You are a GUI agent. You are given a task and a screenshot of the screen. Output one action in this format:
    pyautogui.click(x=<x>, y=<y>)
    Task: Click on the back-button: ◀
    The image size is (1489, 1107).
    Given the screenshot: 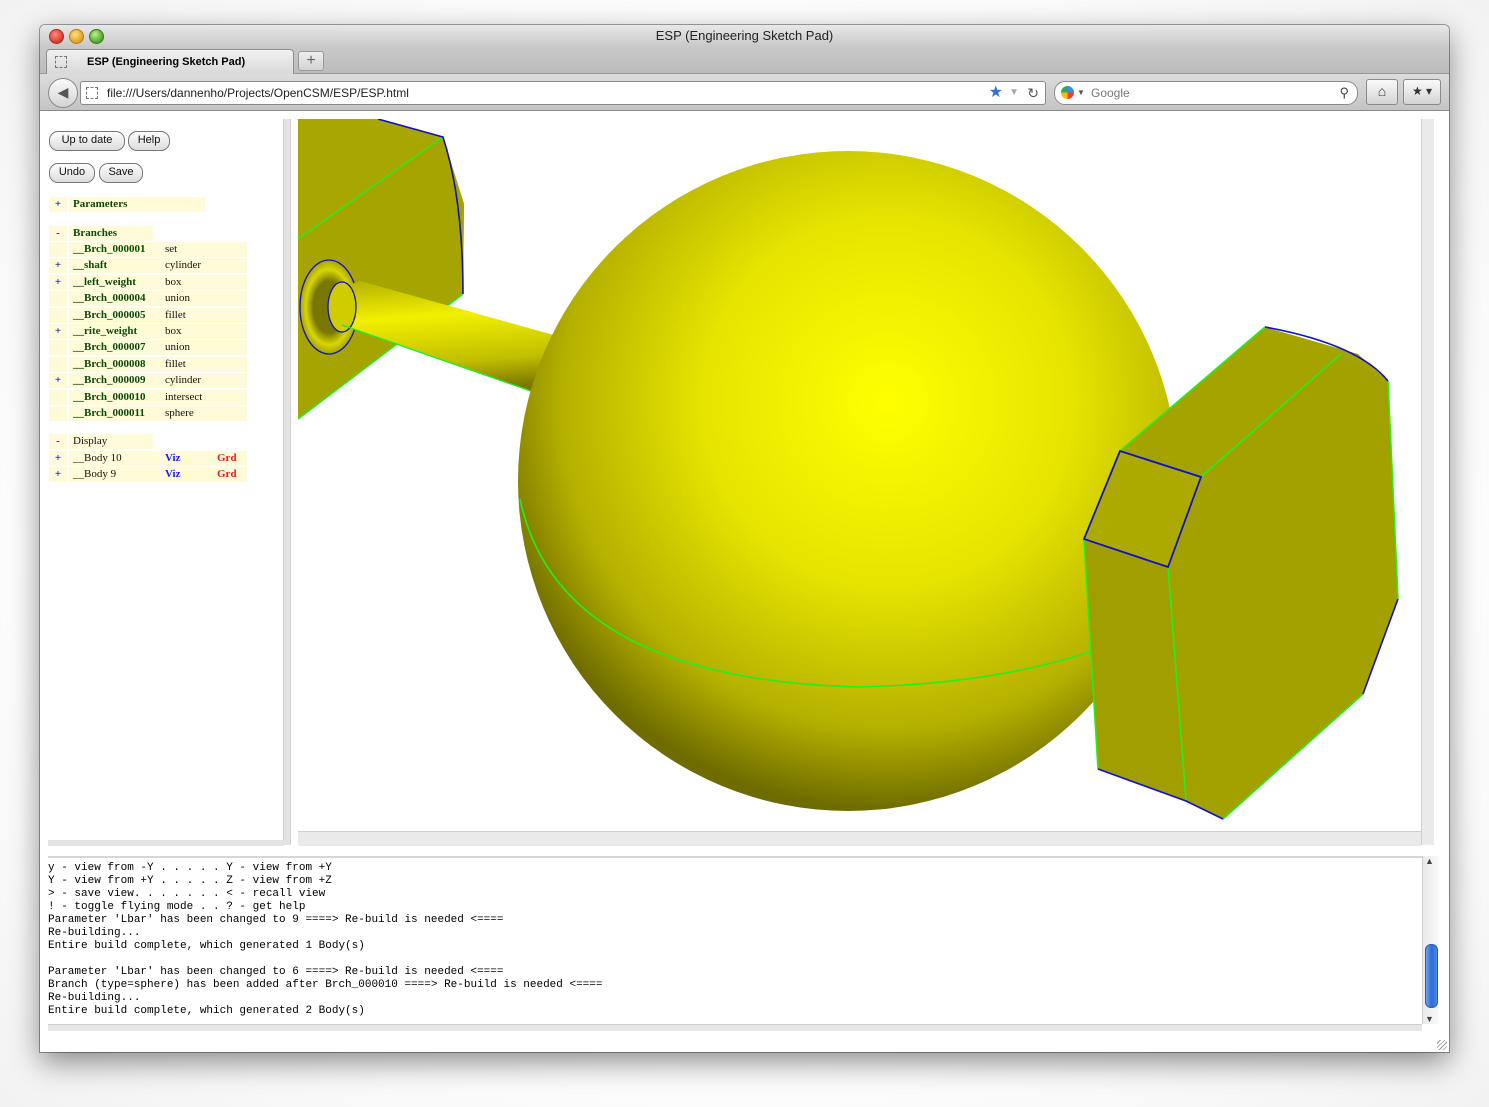 What is the action you would take?
    pyautogui.click(x=63, y=93)
    